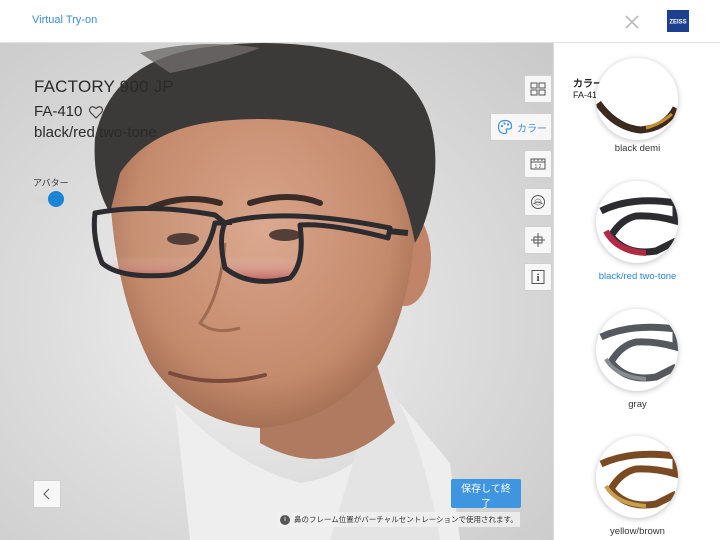 This screenshot has width=720, height=540. I want to click on color-option-black-demi: black demi, so click(637, 108).